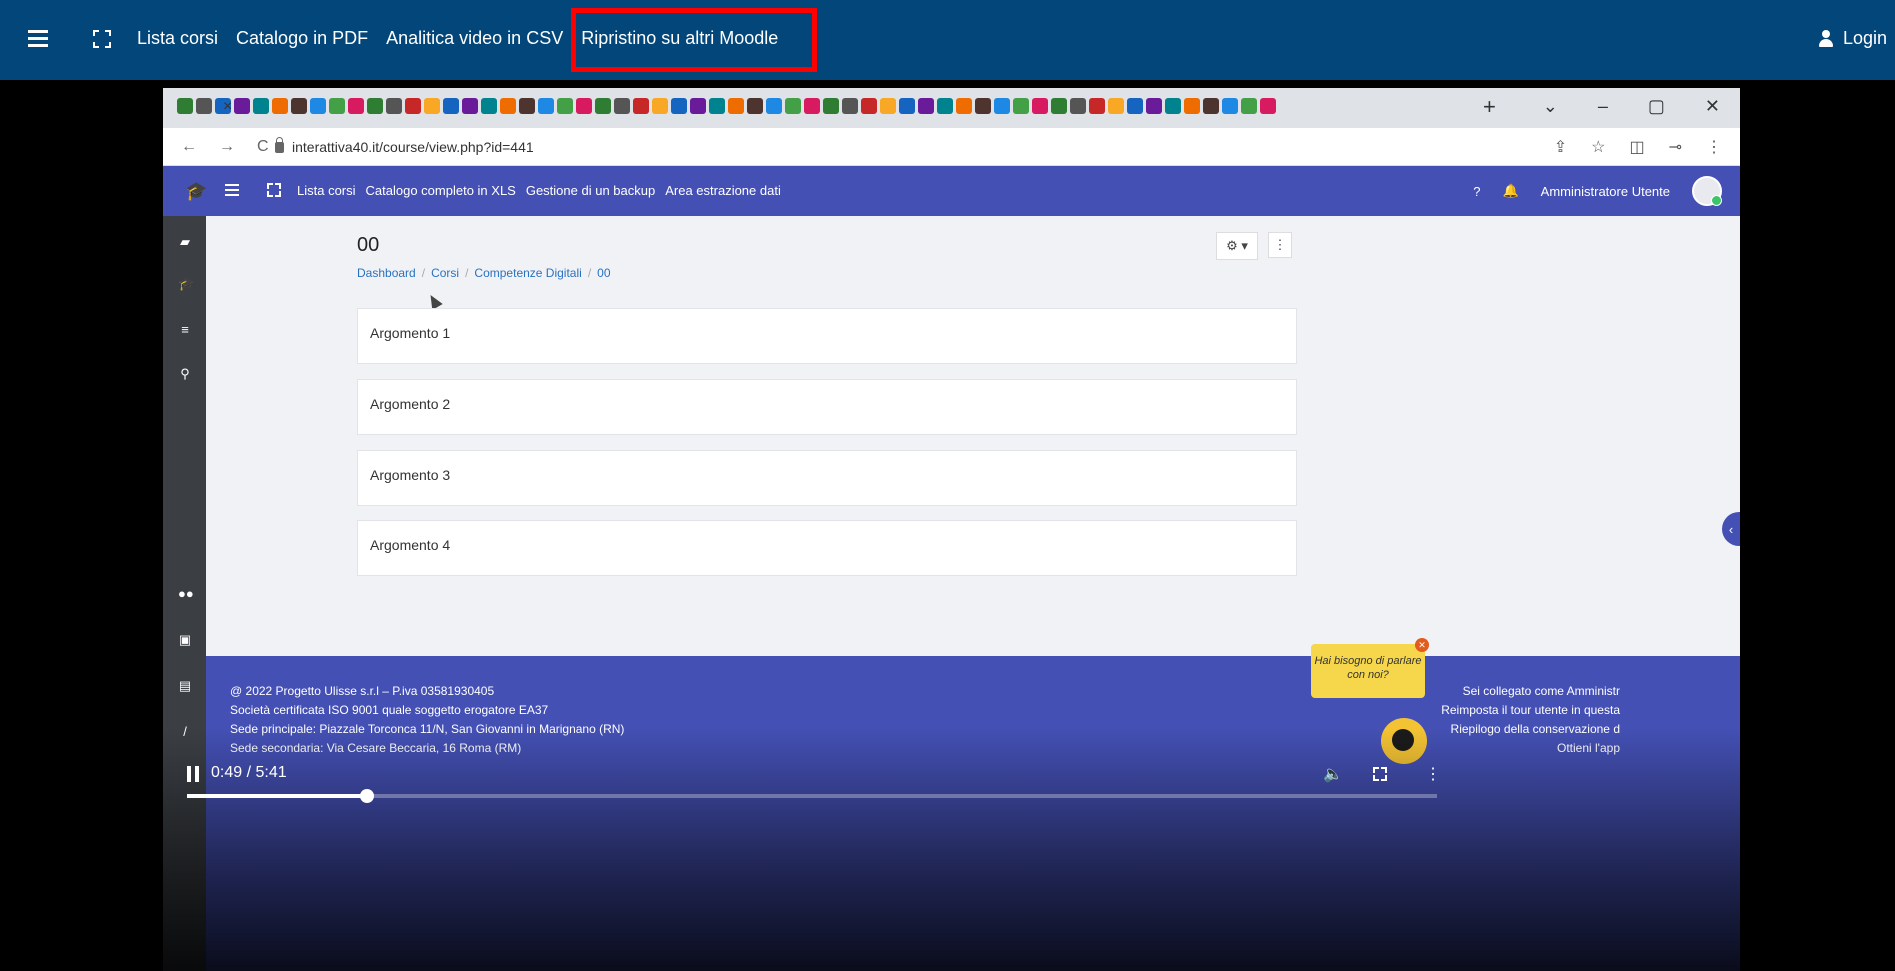  I want to click on volume-icon: 🔈, so click(1333, 774).